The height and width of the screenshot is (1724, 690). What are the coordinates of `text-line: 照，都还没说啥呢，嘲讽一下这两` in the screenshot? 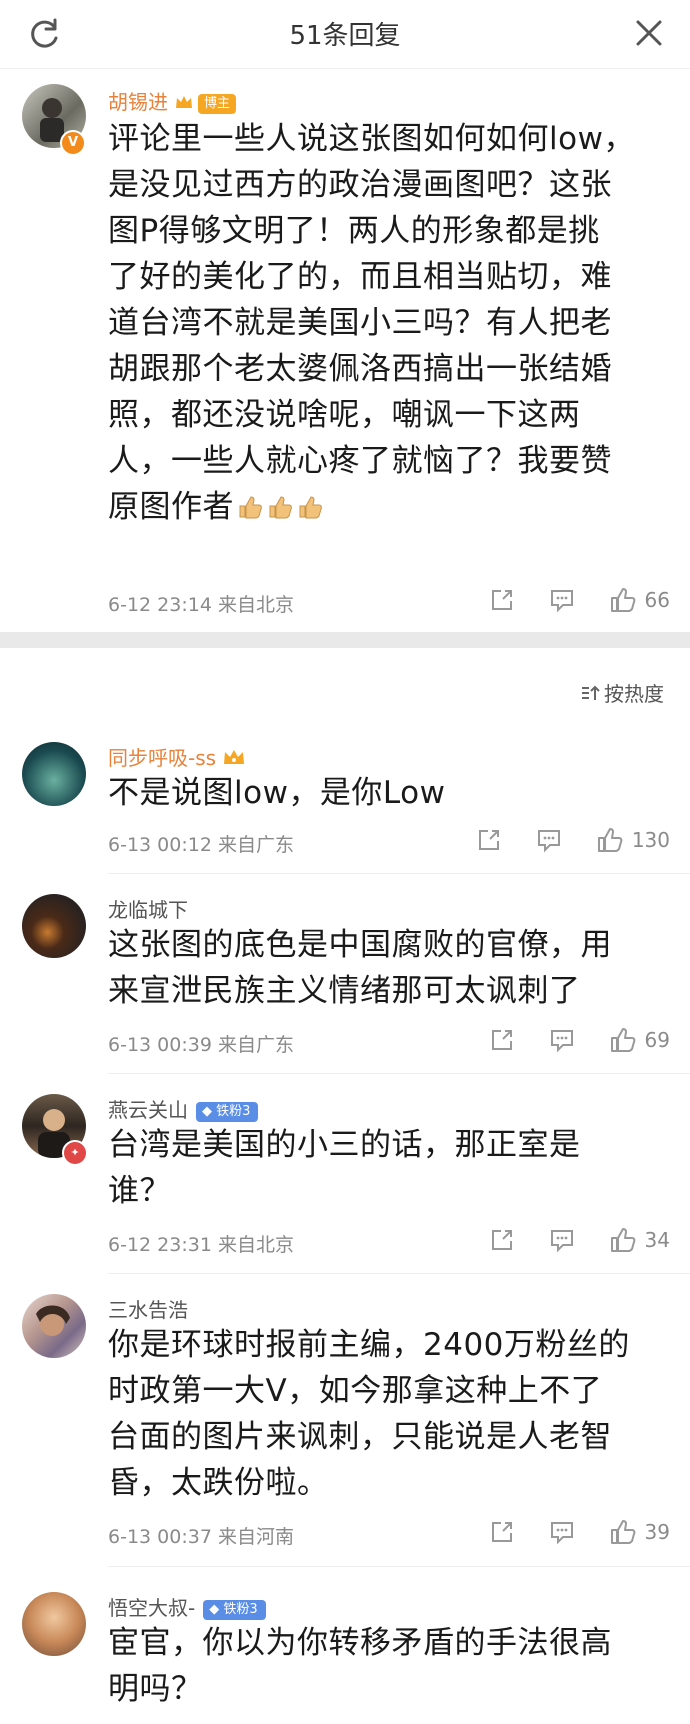 It's located at (344, 415).